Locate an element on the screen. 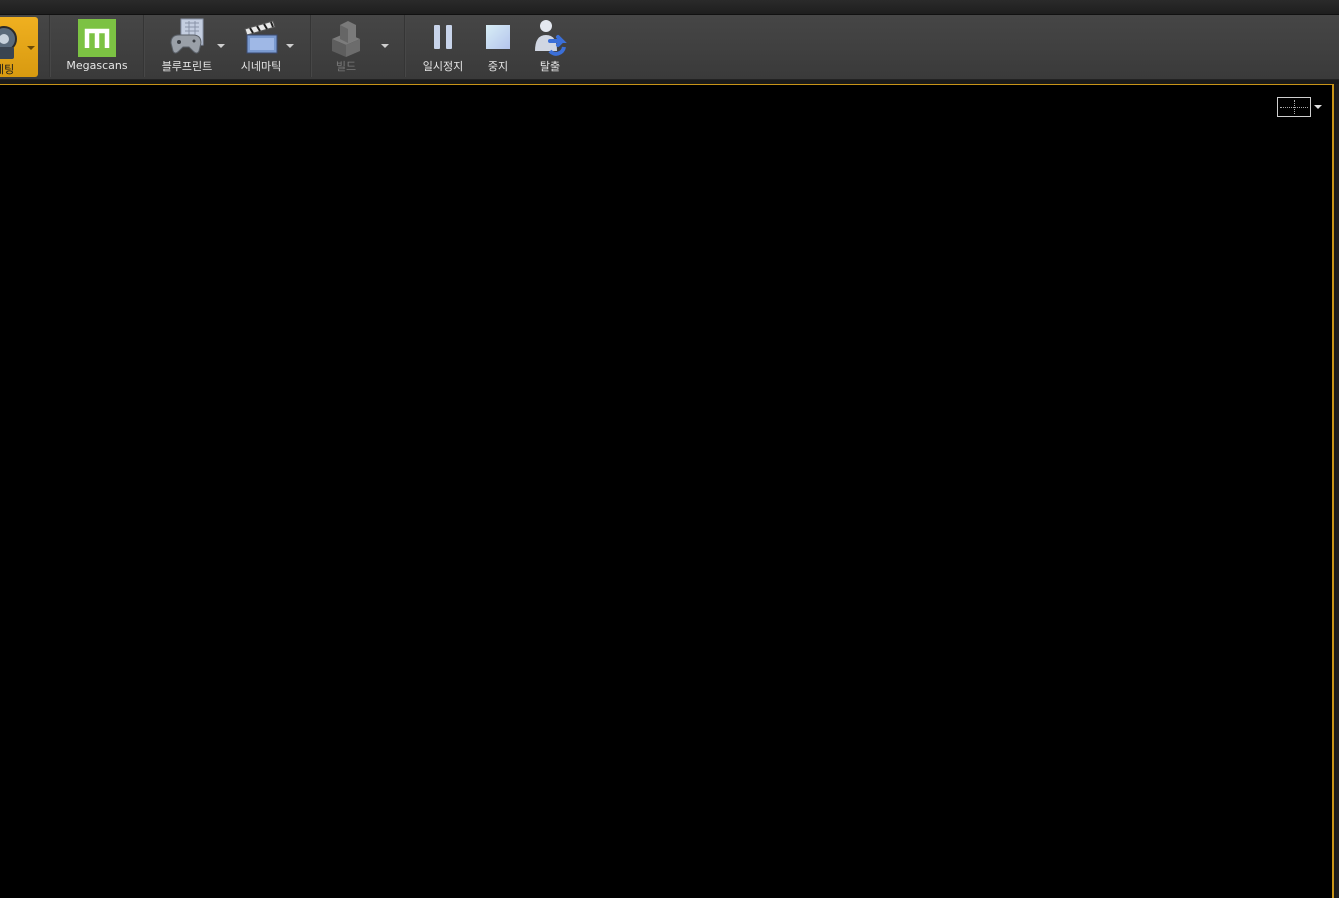  megascans-label: Megascans is located at coordinates (97, 65).